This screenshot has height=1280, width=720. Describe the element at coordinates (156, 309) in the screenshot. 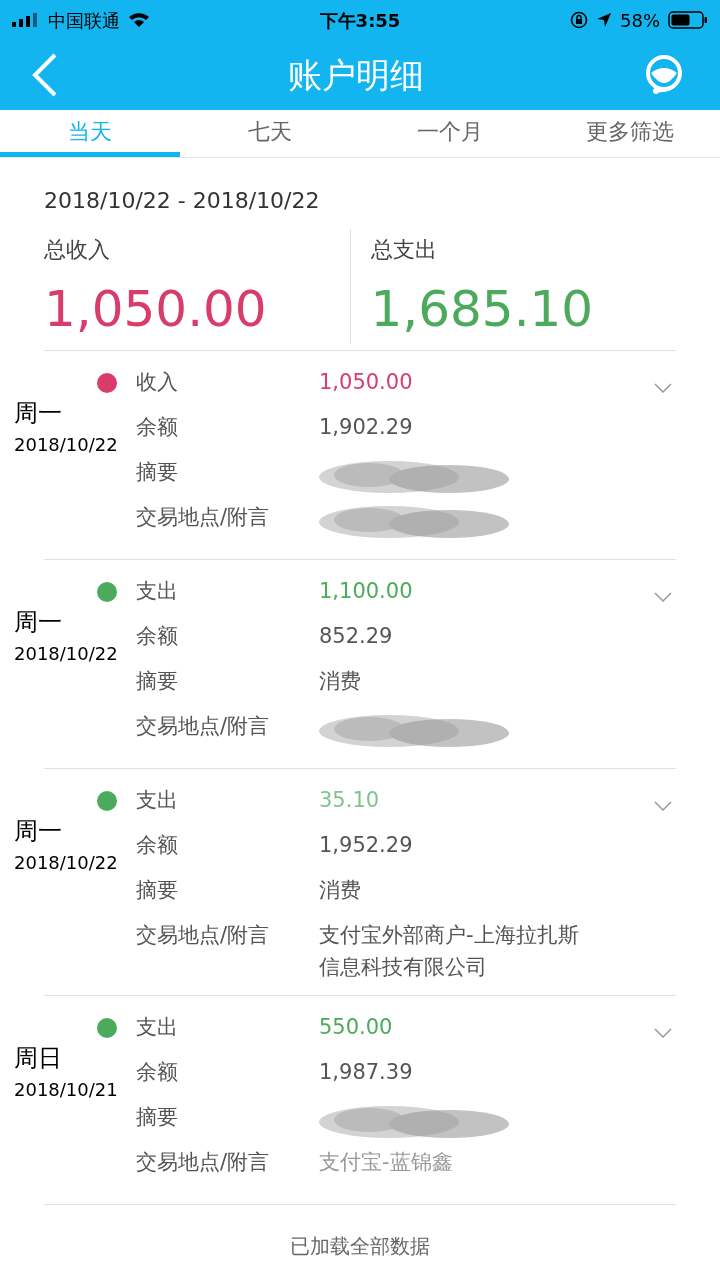

I see `summary-amount: 1,050.00` at that location.